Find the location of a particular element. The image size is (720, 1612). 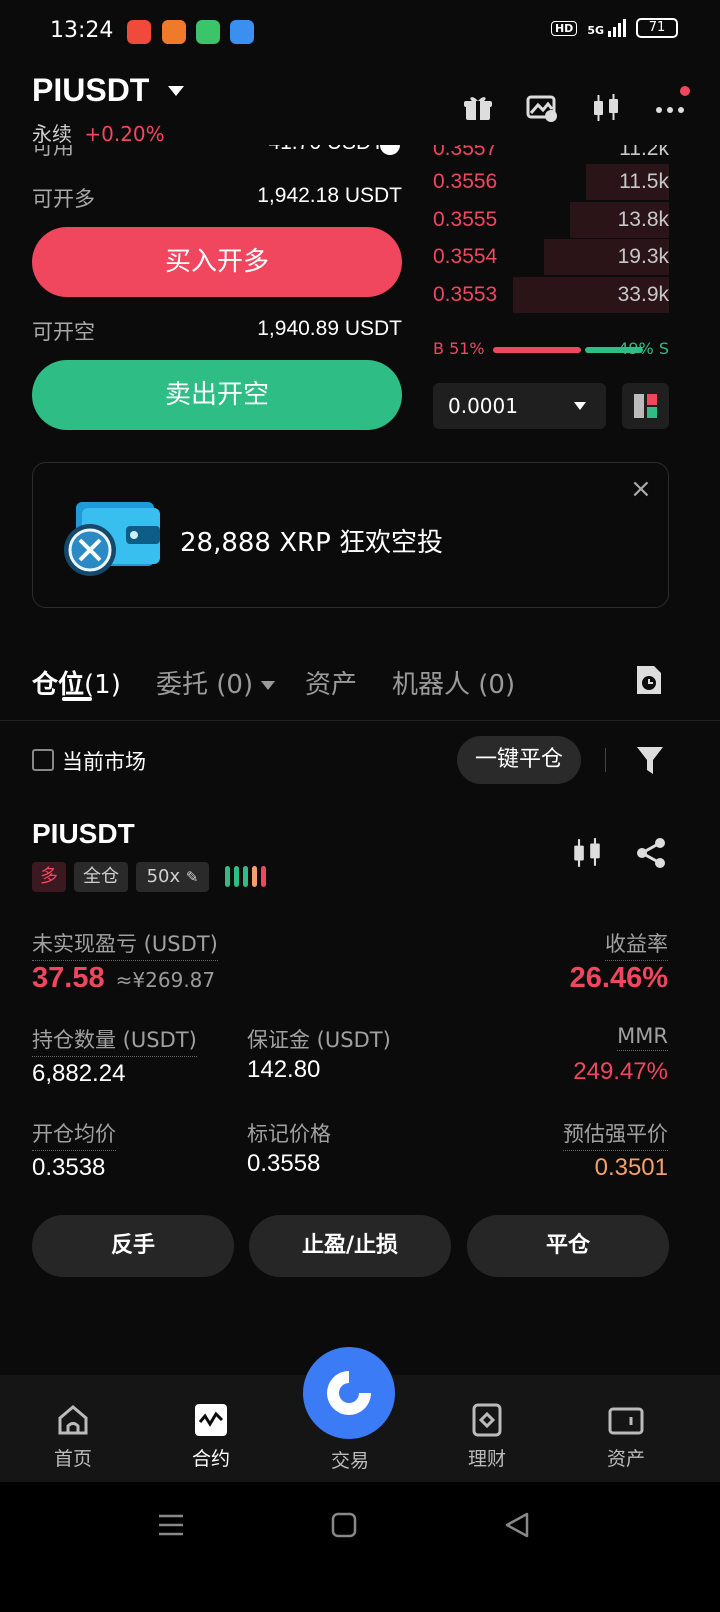

message-app-icon is located at coordinates (208, 32).